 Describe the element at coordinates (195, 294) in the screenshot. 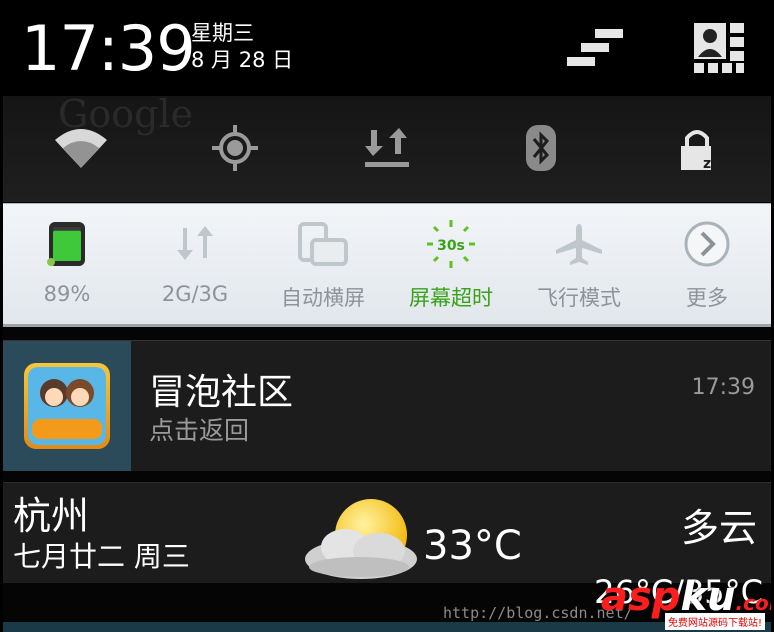

I see `network-label: 2G/3G` at that location.